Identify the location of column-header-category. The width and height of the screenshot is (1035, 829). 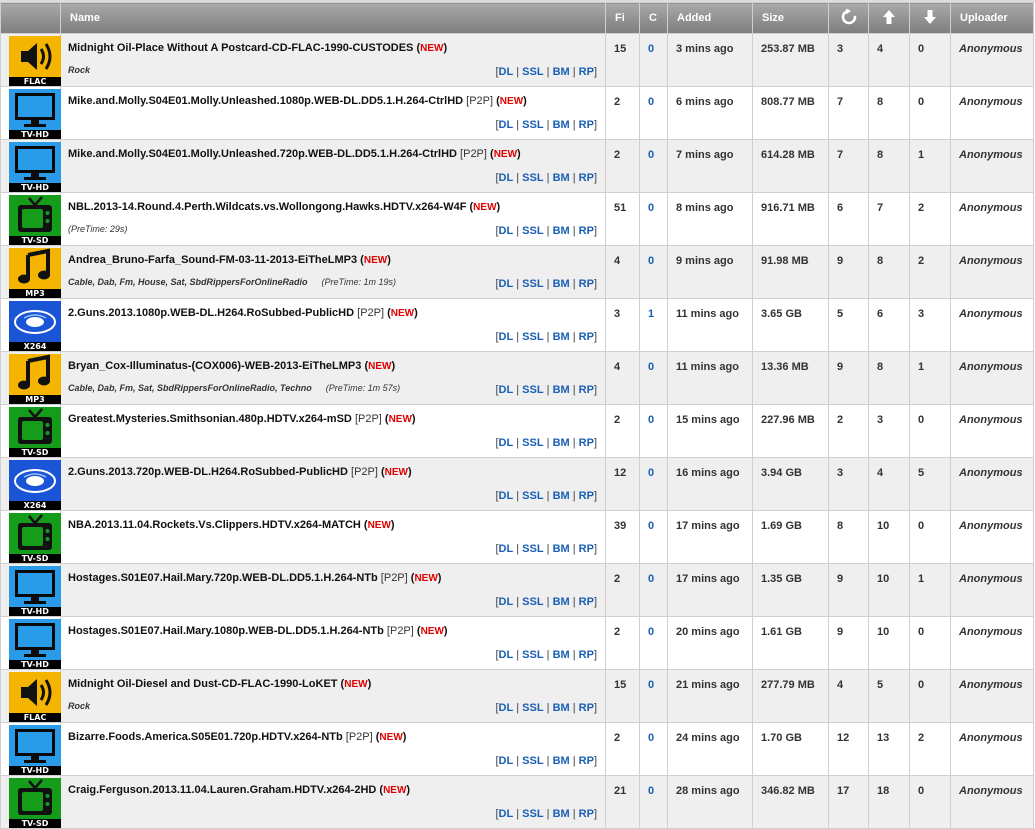
(30, 18).